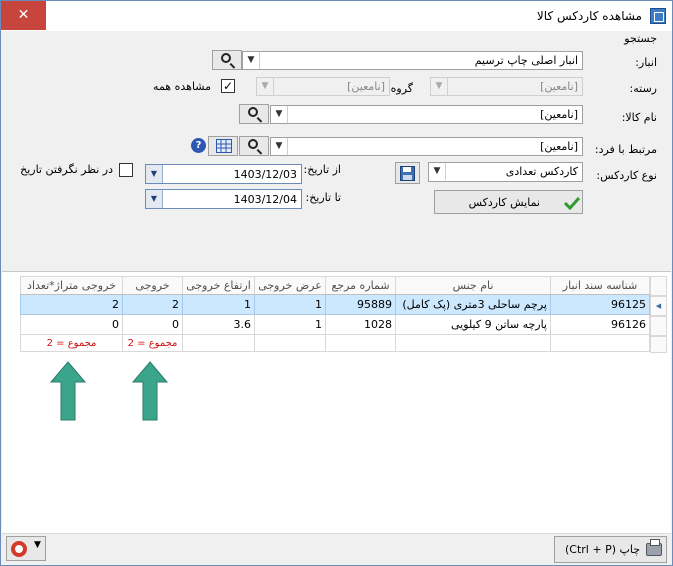  I want to click on warehouse-search-button, so click(227, 60).